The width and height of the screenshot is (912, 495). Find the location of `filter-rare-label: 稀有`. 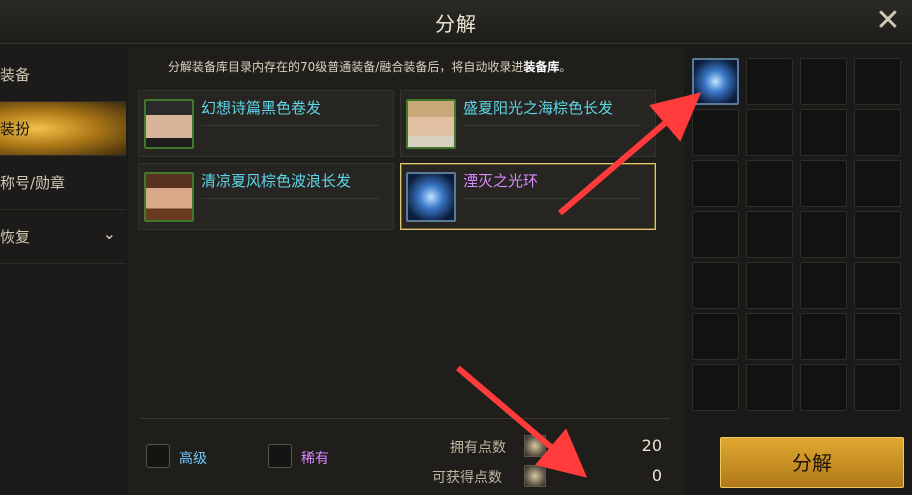

filter-rare-label: 稀有 is located at coordinates (315, 459).